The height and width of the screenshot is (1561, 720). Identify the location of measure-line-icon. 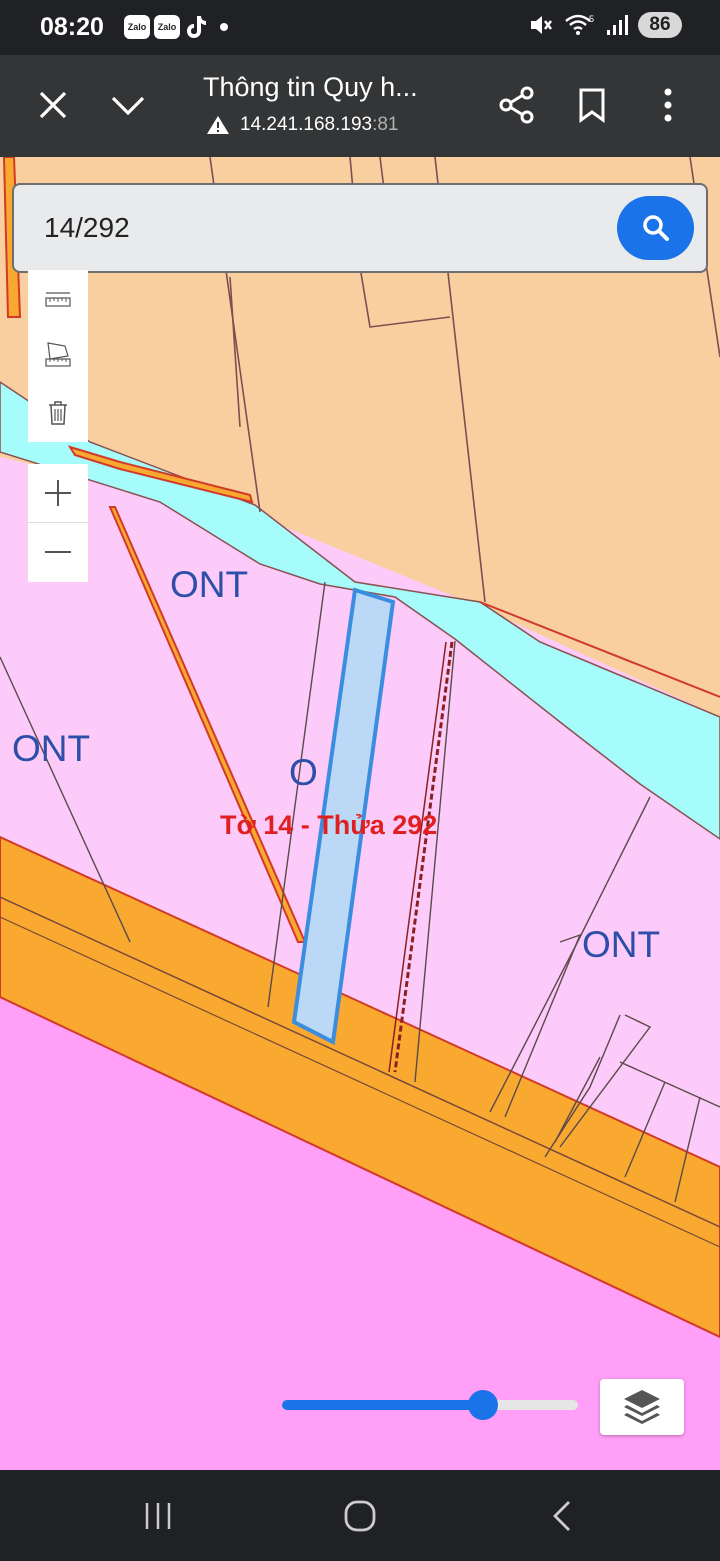
(58, 299).